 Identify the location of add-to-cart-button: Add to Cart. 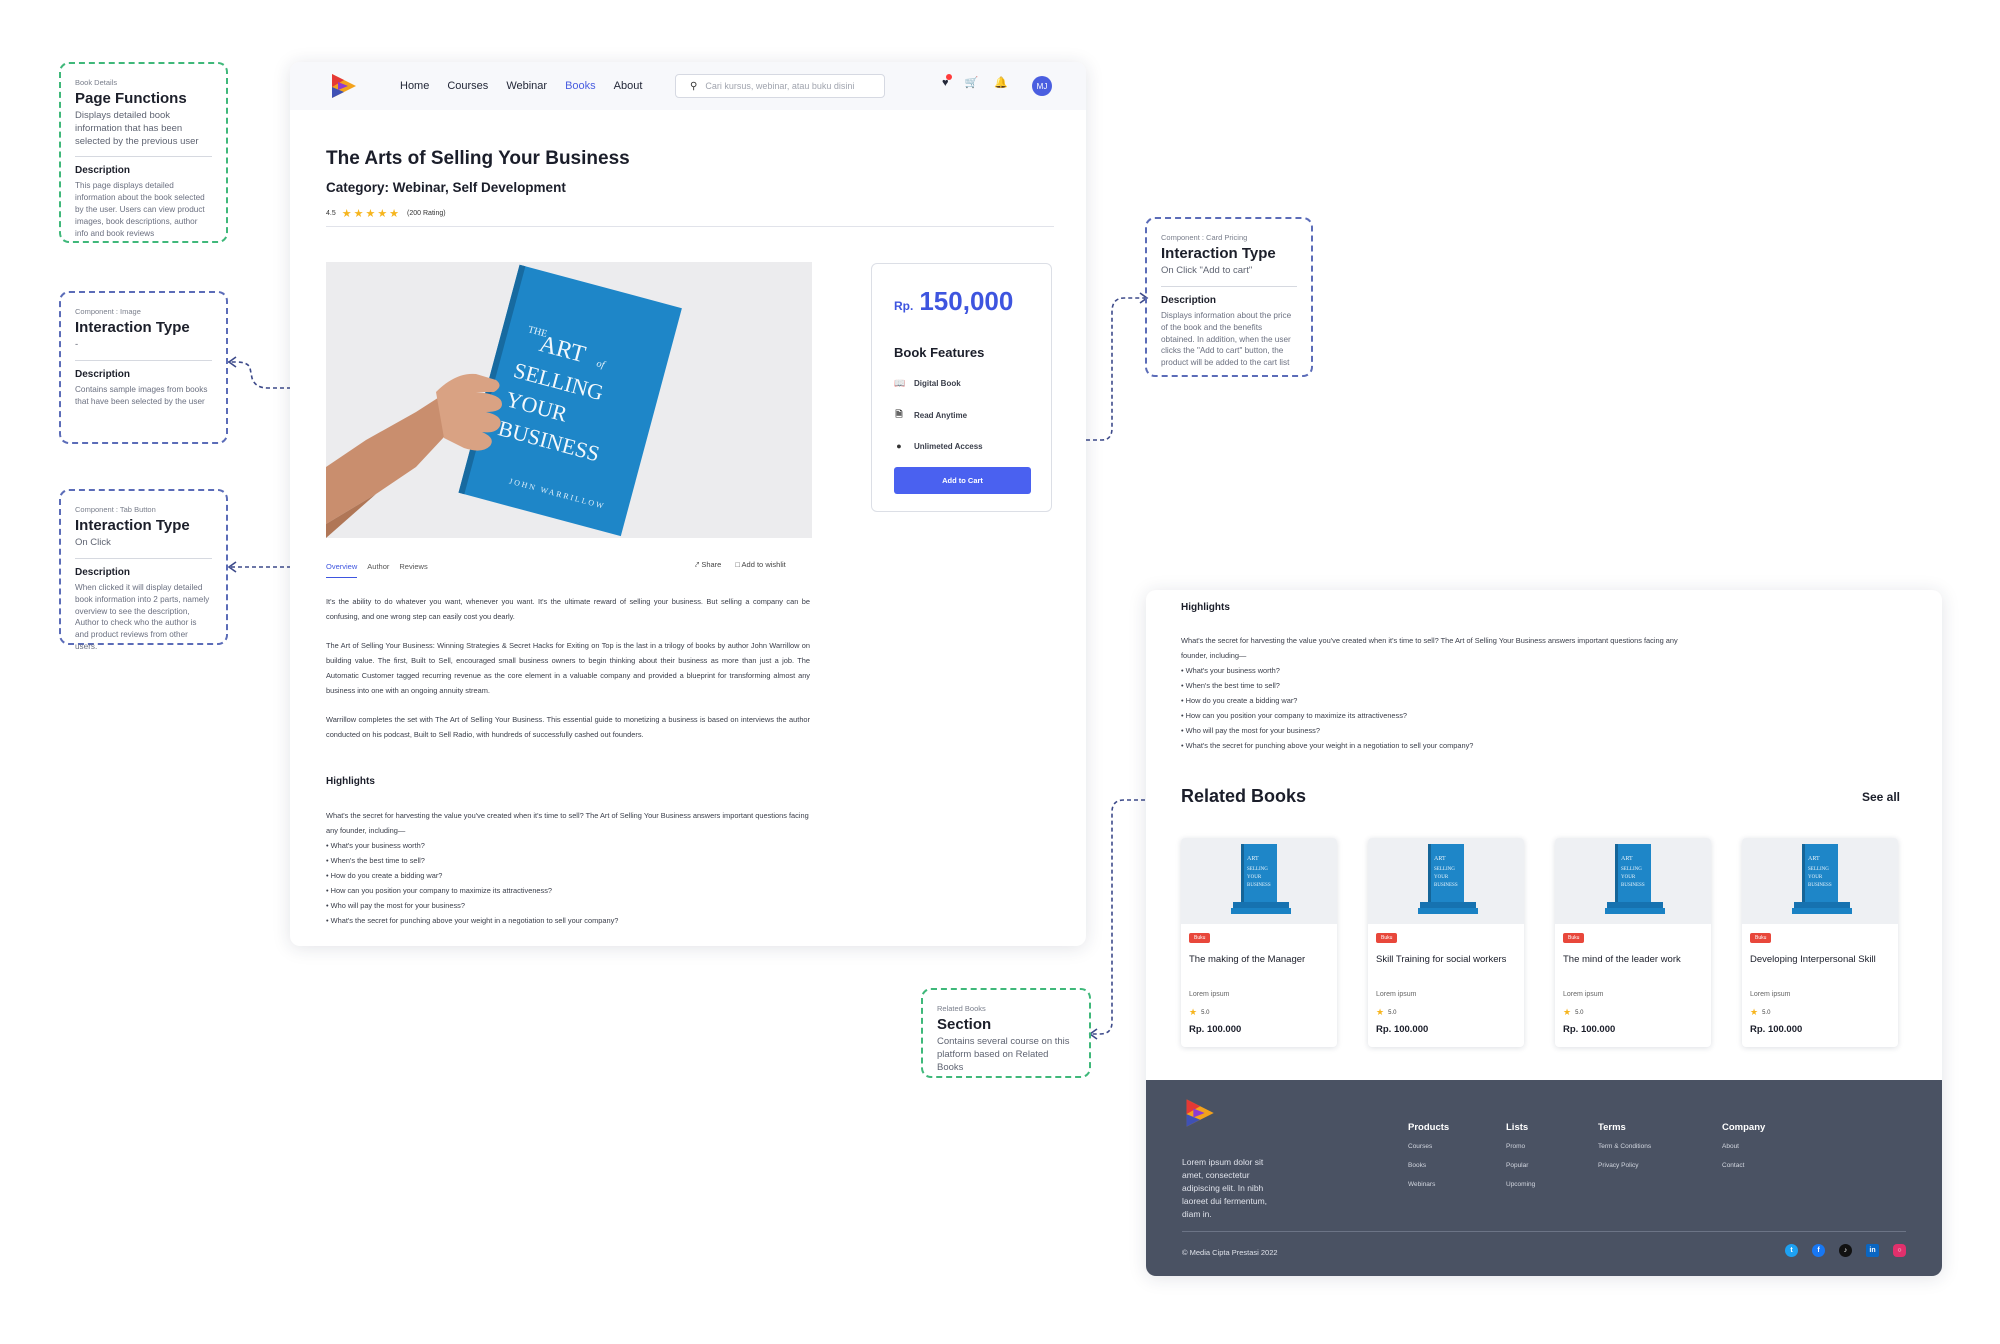
(962, 480).